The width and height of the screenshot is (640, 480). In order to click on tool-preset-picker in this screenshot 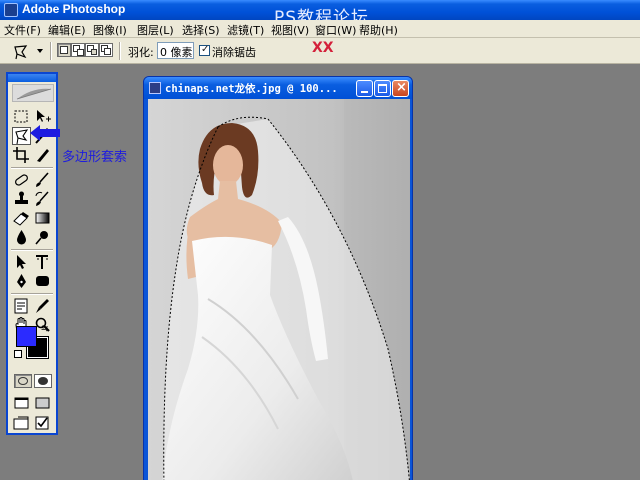, I will do `click(25, 51)`.